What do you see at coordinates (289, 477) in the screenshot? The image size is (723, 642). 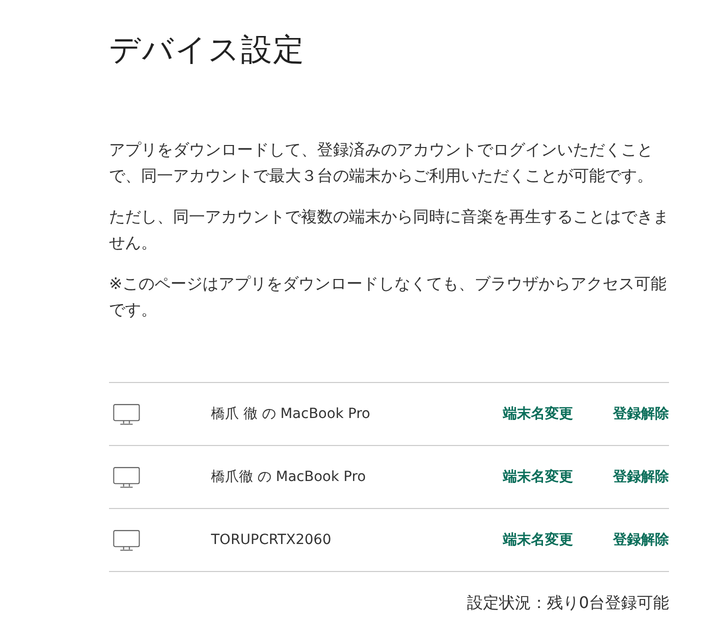 I see `device-name: 橋爪徹 の MacBook Pro` at bounding box center [289, 477].